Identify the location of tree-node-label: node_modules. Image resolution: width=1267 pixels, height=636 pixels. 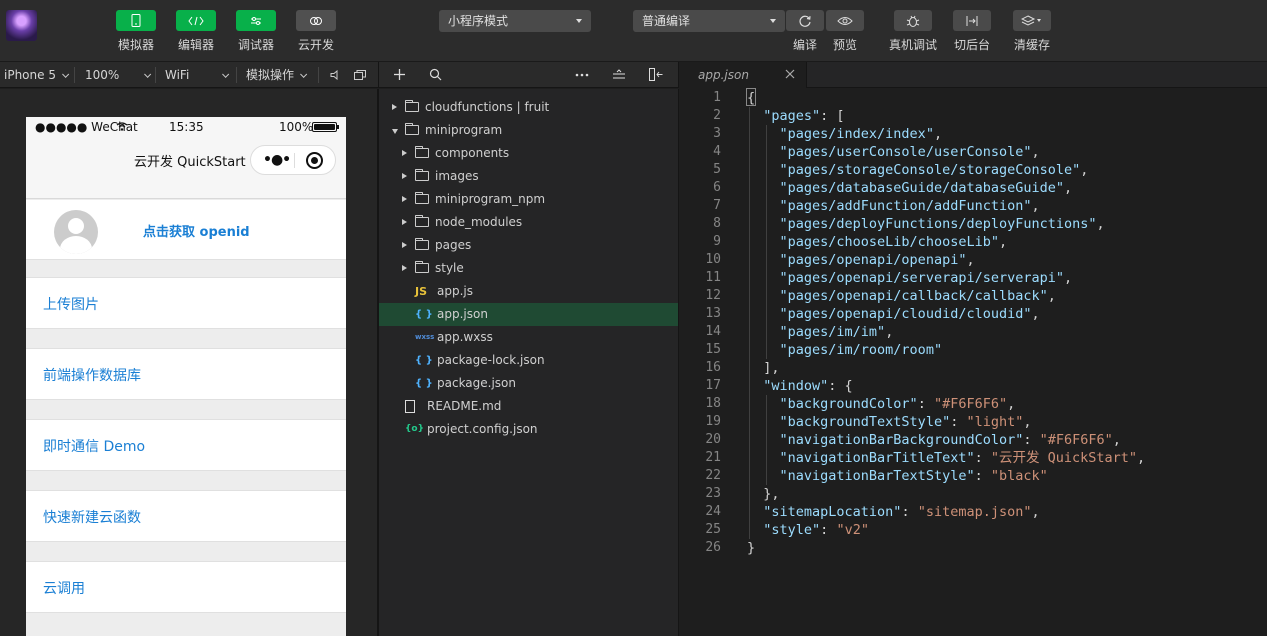
(479, 222).